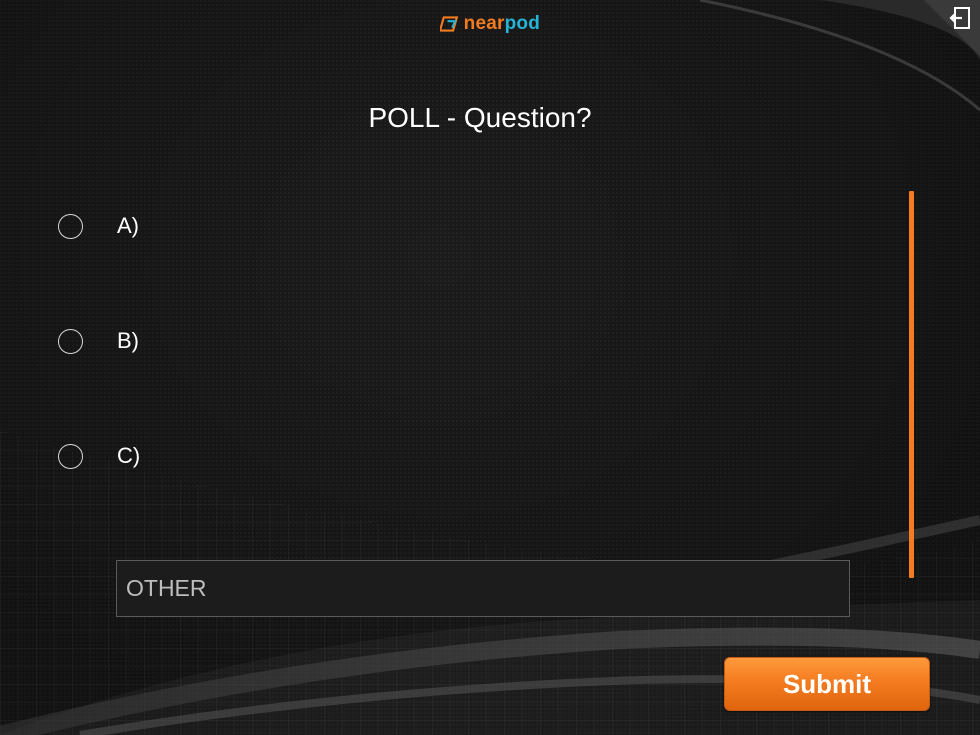 The width and height of the screenshot is (980, 735). I want to click on logo-text-pod: pod, so click(522, 23).